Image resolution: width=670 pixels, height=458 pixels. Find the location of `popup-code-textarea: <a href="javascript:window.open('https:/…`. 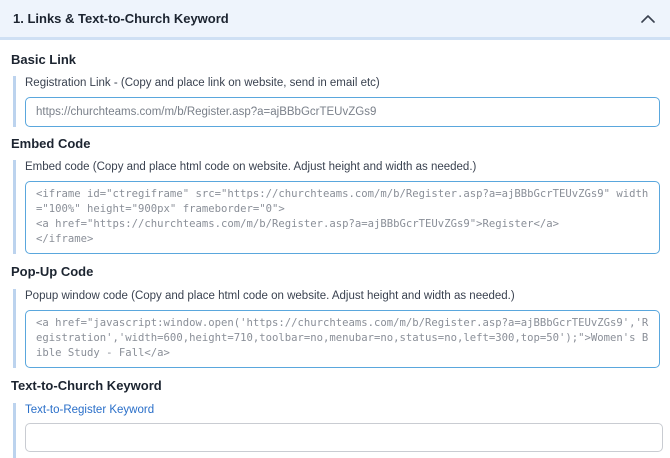

popup-code-textarea: <a href="javascript:window.open('https:/… is located at coordinates (342, 339).